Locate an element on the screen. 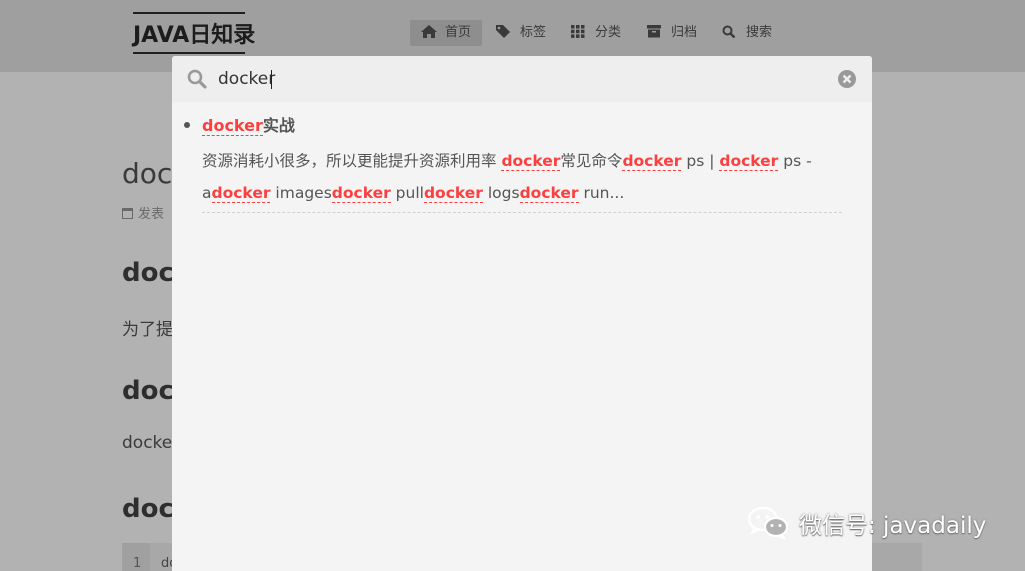  snippet-text: ps | is located at coordinates (700, 161).